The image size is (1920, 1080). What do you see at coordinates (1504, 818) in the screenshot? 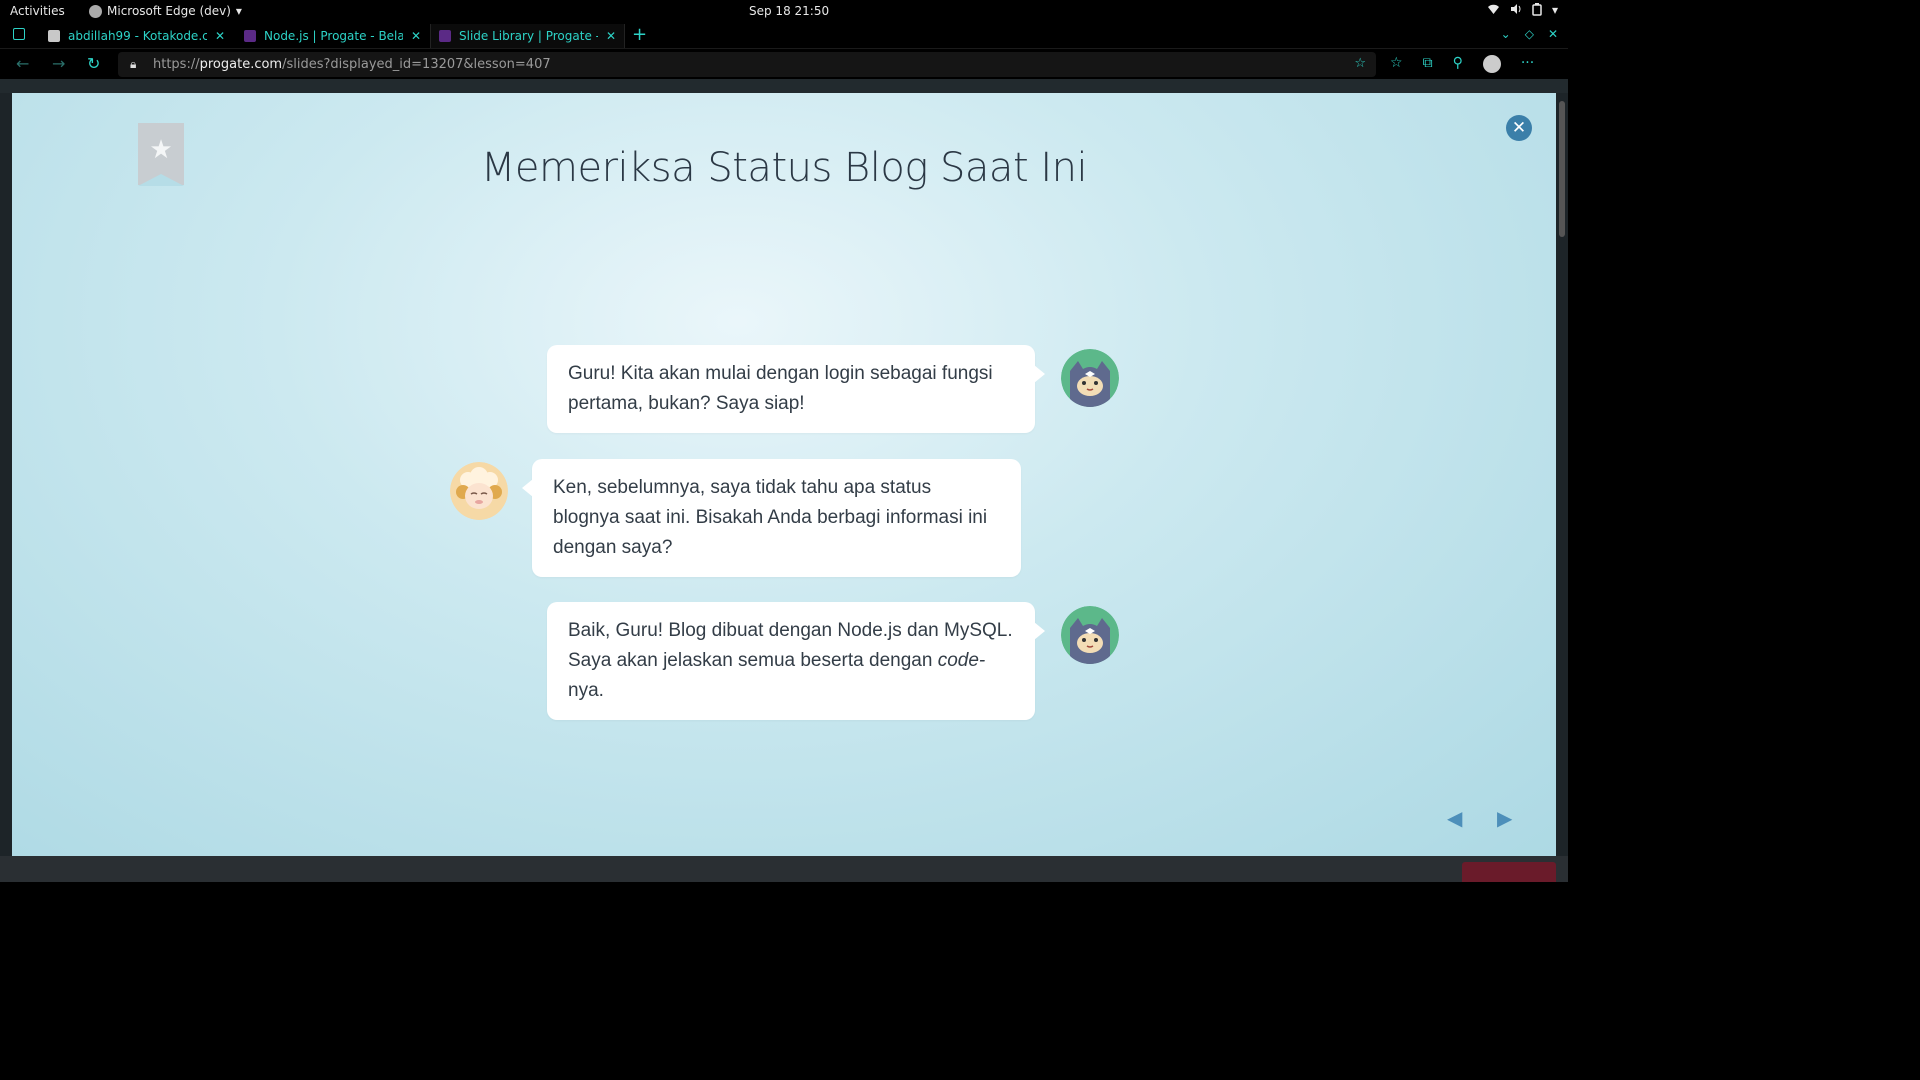
I see `next-arrow-icon: ▶` at bounding box center [1504, 818].